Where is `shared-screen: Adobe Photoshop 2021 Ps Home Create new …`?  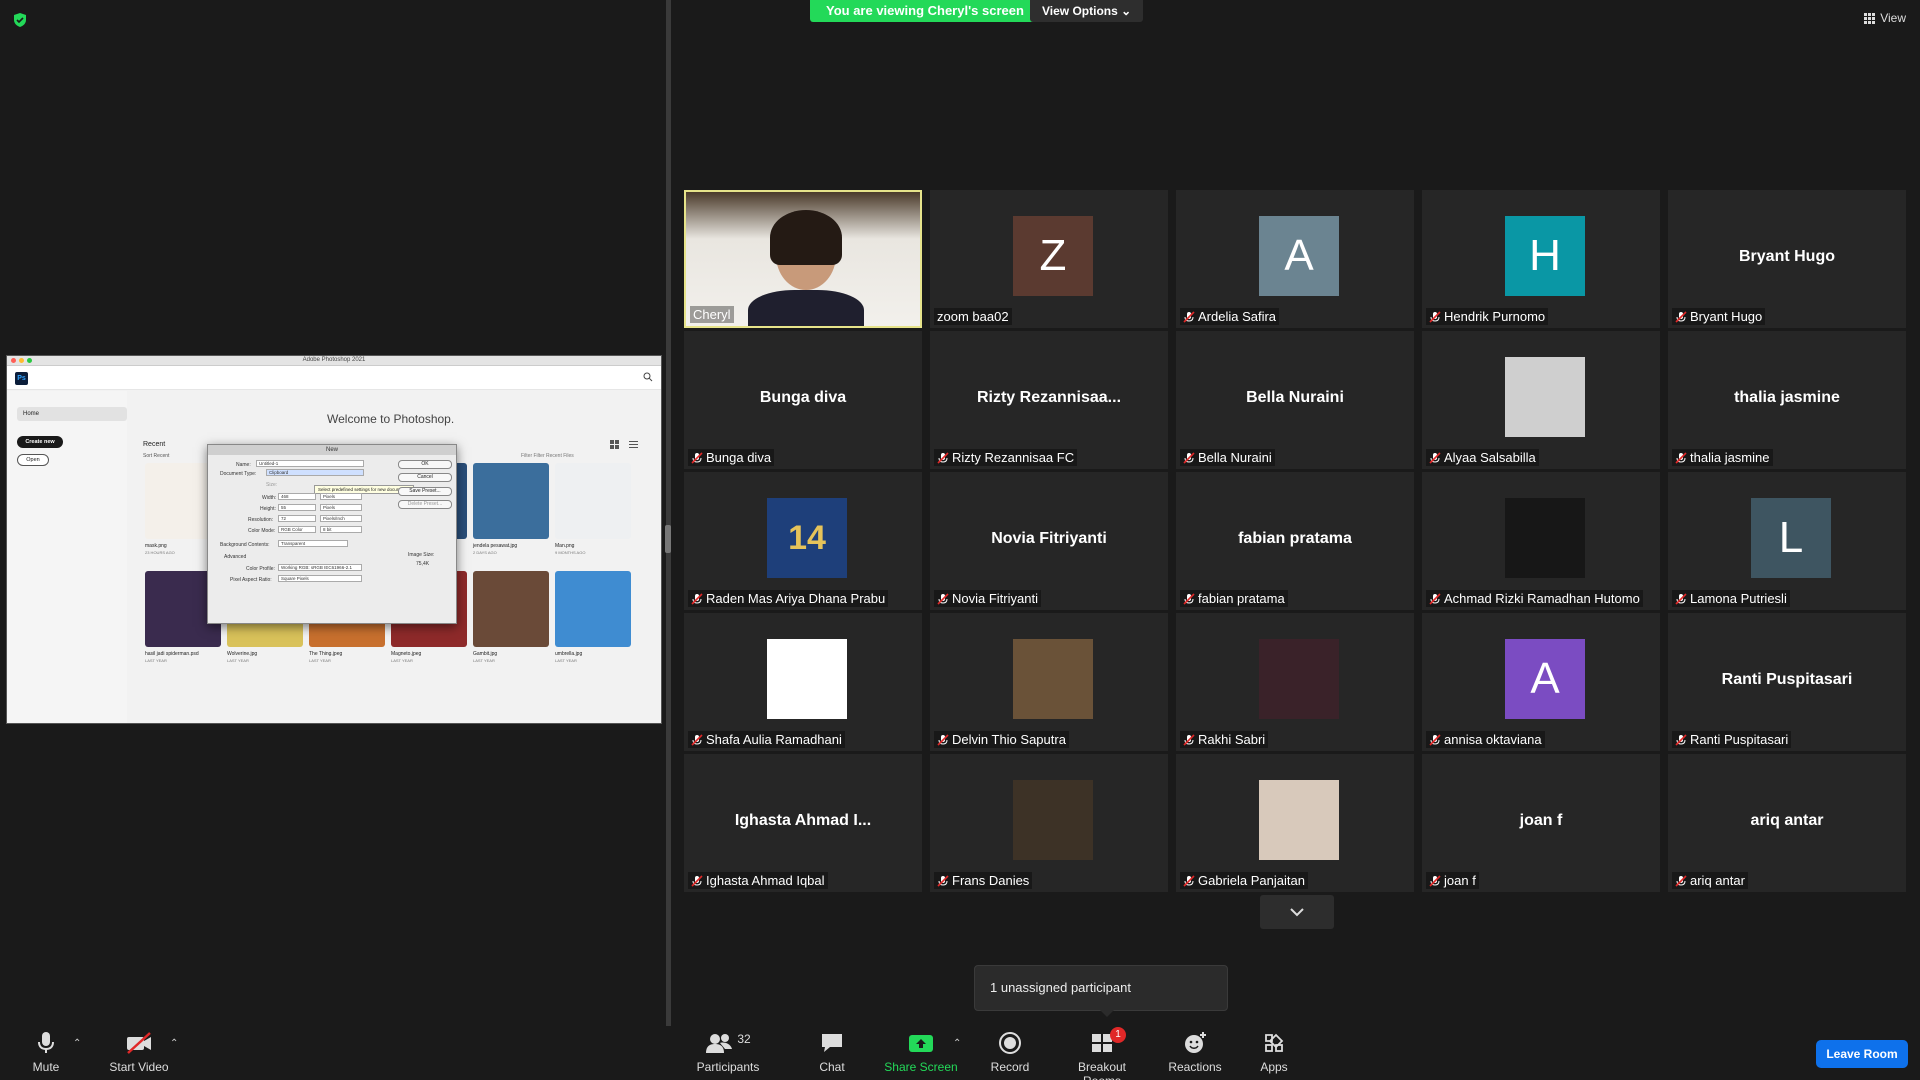 shared-screen: Adobe Photoshop 2021 Ps Home Create new … is located at coordinates (334, 539).